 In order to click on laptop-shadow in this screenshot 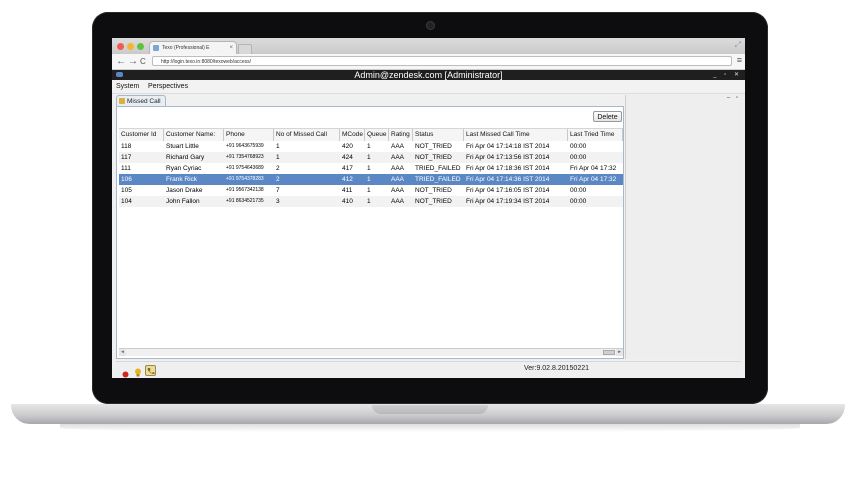, I will do `click(430, 428)`.